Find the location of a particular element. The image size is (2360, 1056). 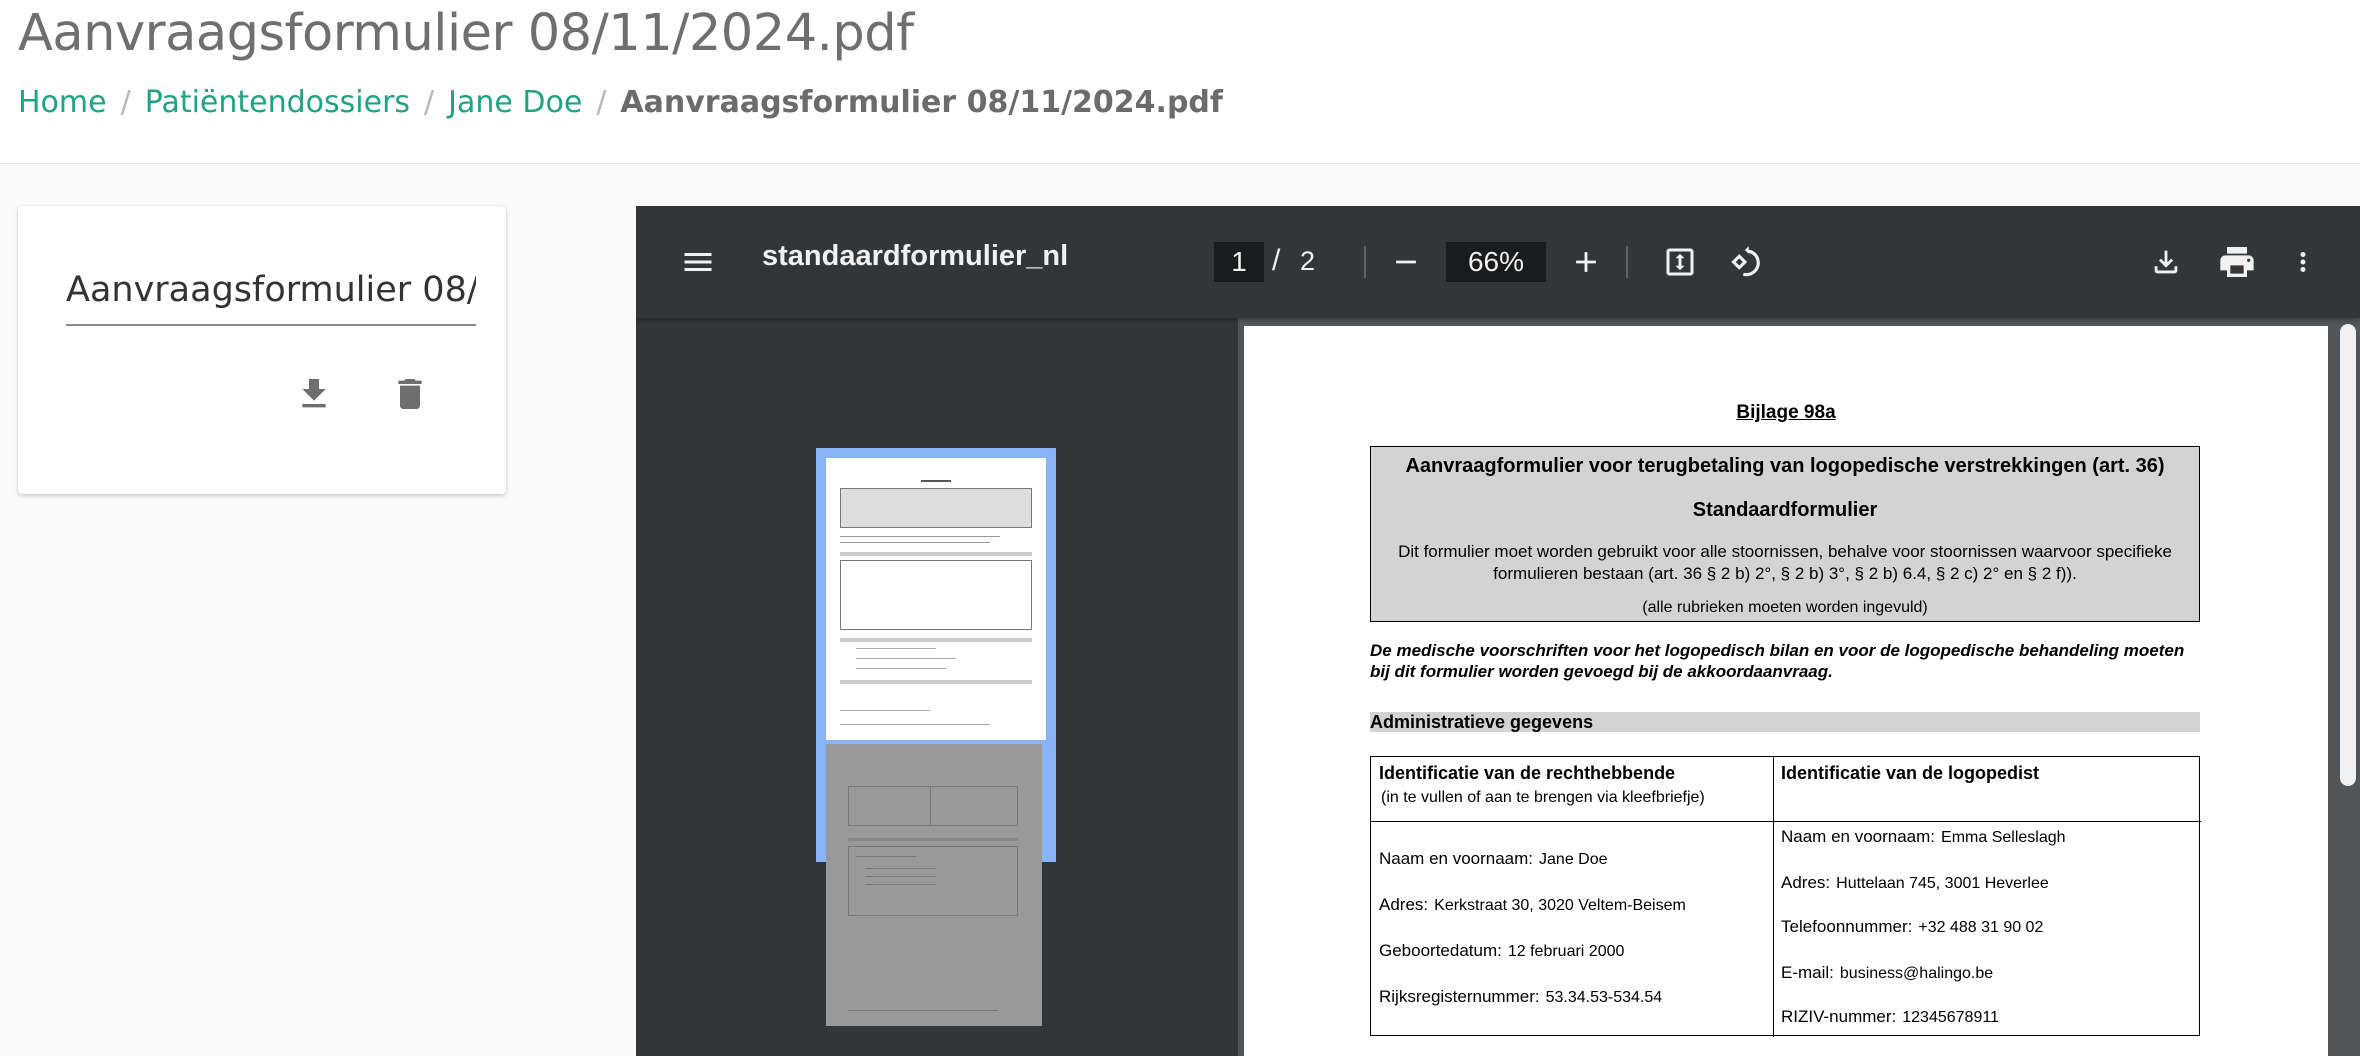

fit-page-icon is located at coordinates (1680, 262).